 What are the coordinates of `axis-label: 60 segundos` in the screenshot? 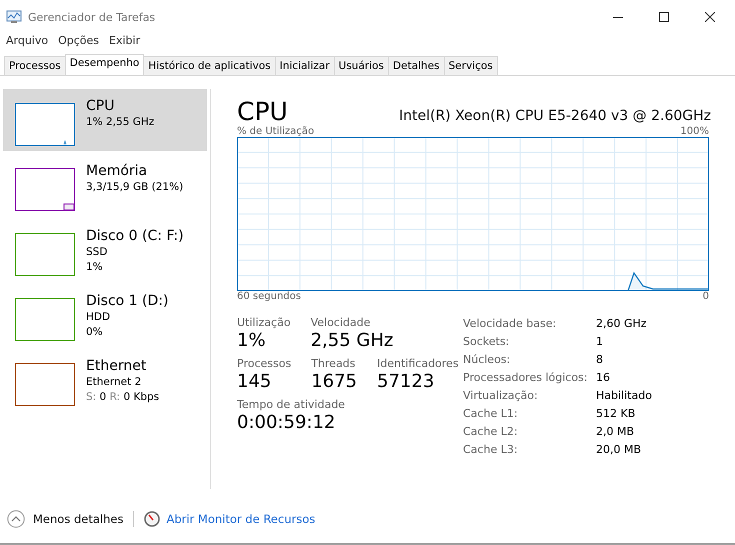 It's located at (269, 296).